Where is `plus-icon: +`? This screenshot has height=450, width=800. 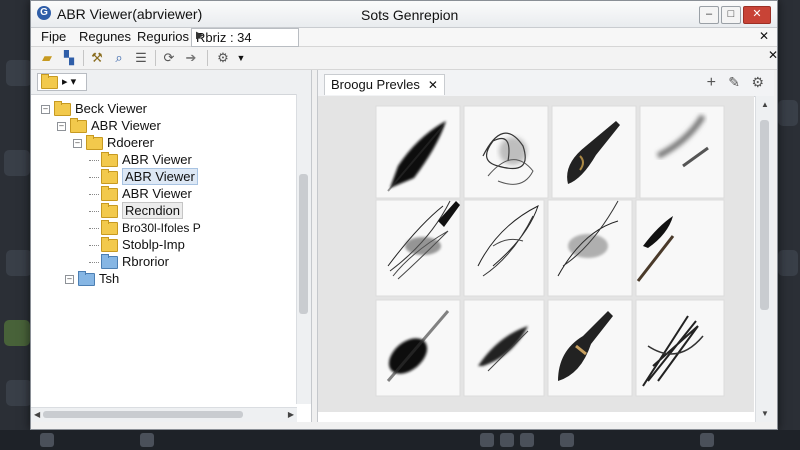
plus-icon: + is located at coordinates (711, 83).